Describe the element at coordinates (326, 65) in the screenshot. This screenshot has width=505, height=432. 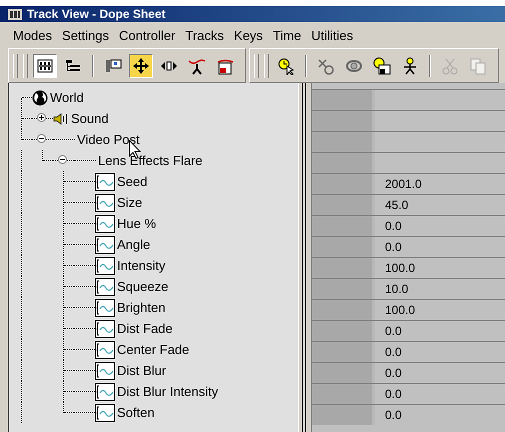
I see `curve-x-icon` at that location.